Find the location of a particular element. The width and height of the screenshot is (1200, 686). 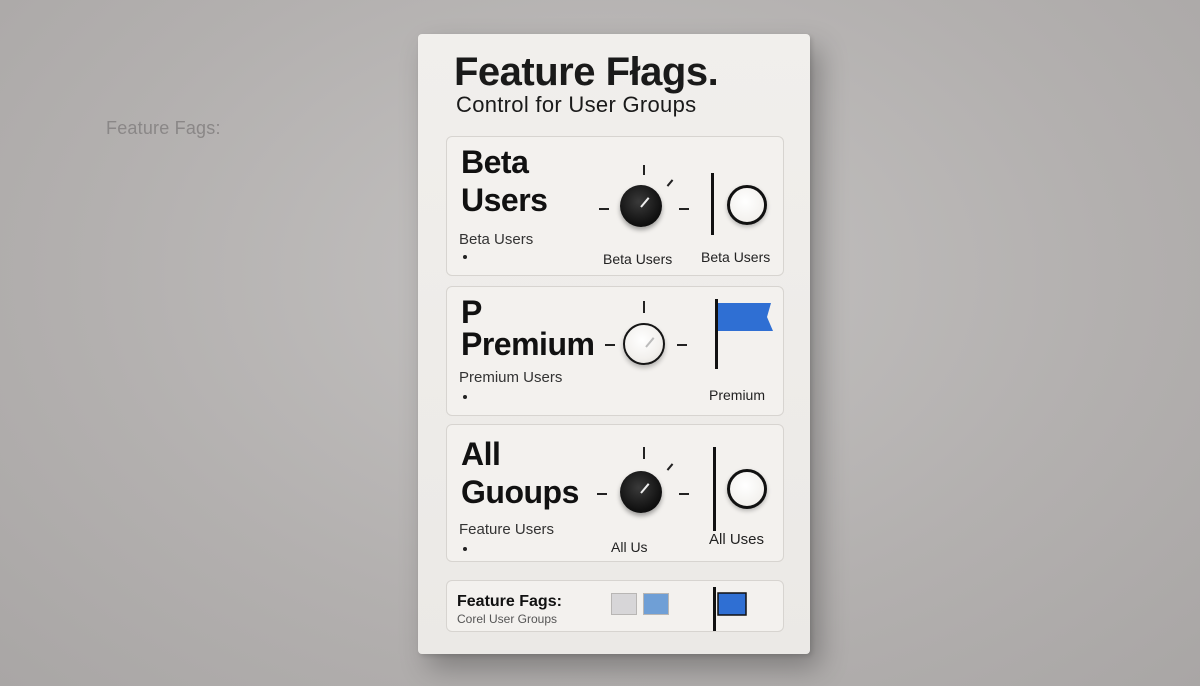

group-name-line1: Beta is located at coordinates (495, 162).